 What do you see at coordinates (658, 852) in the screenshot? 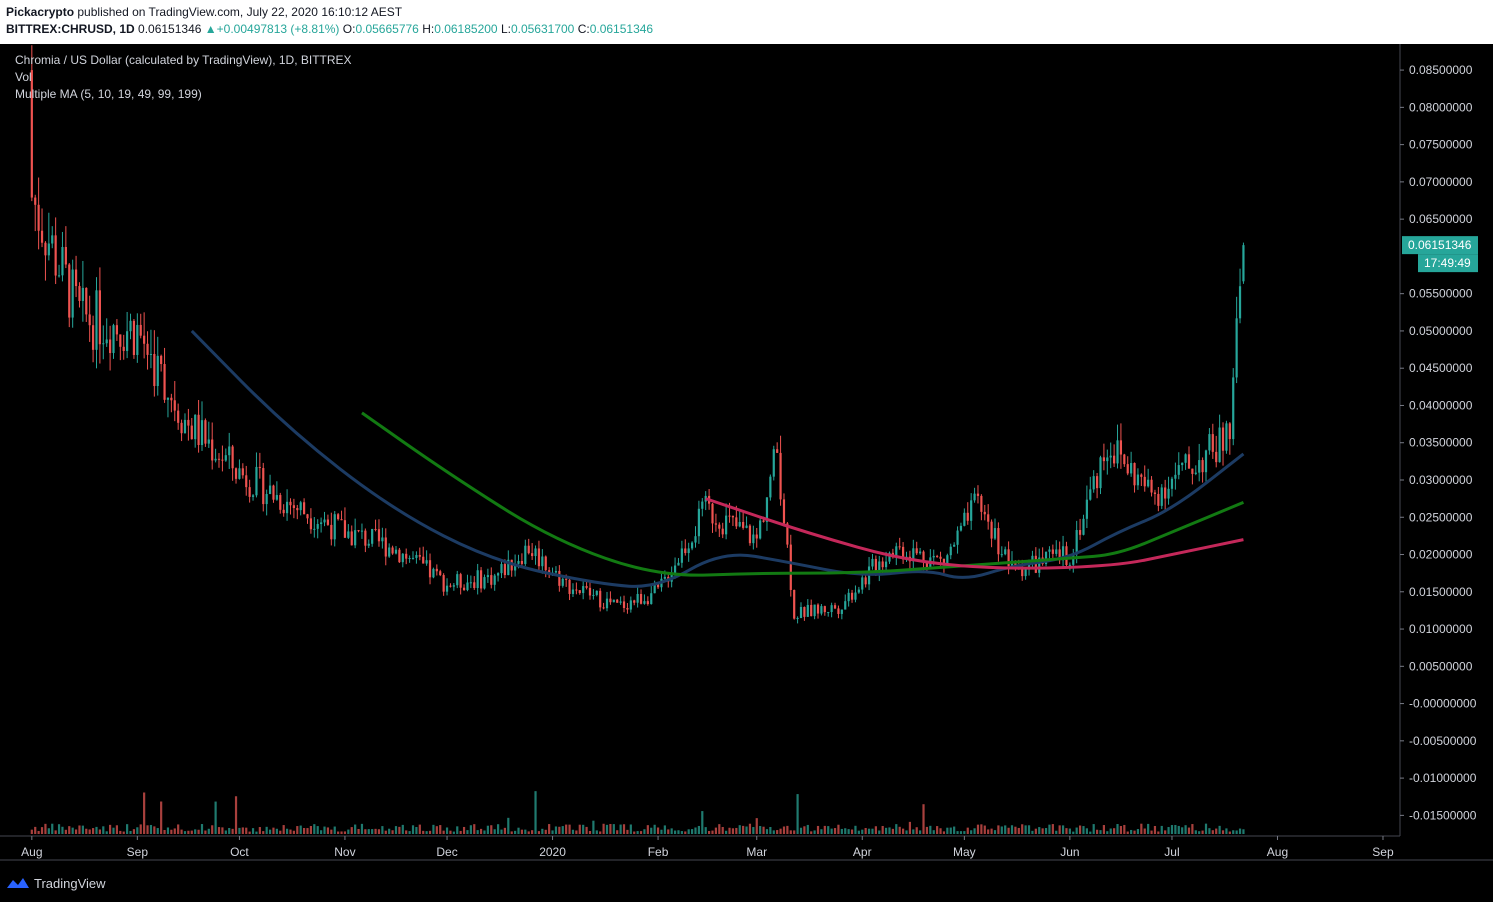
I see `x-tick-label: Feb` at bounding box center [658, 852].